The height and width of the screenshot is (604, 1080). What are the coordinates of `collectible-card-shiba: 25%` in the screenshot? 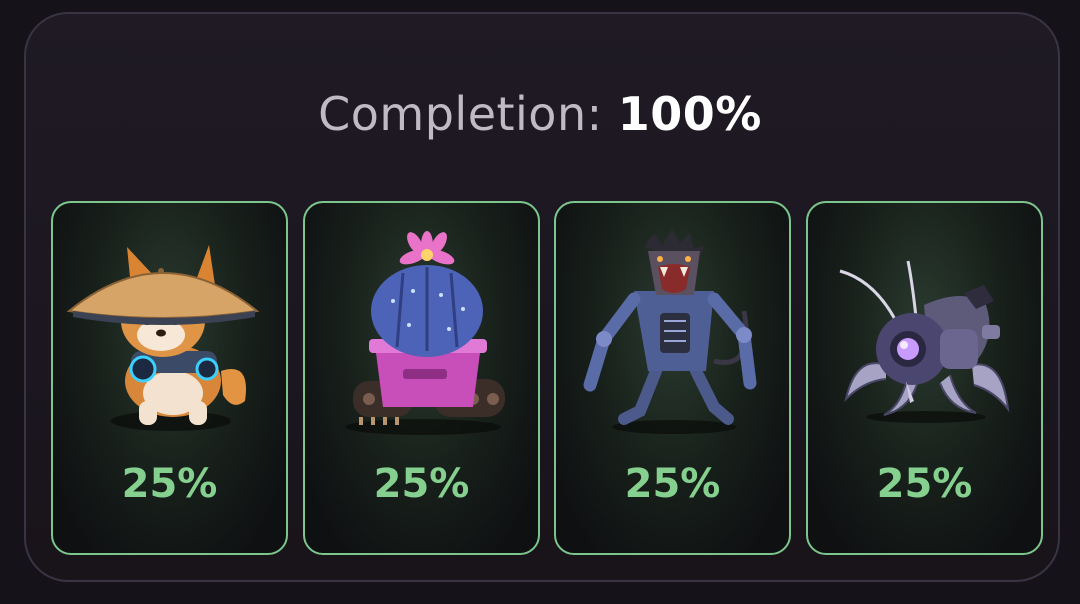 It's located at (169, 378).